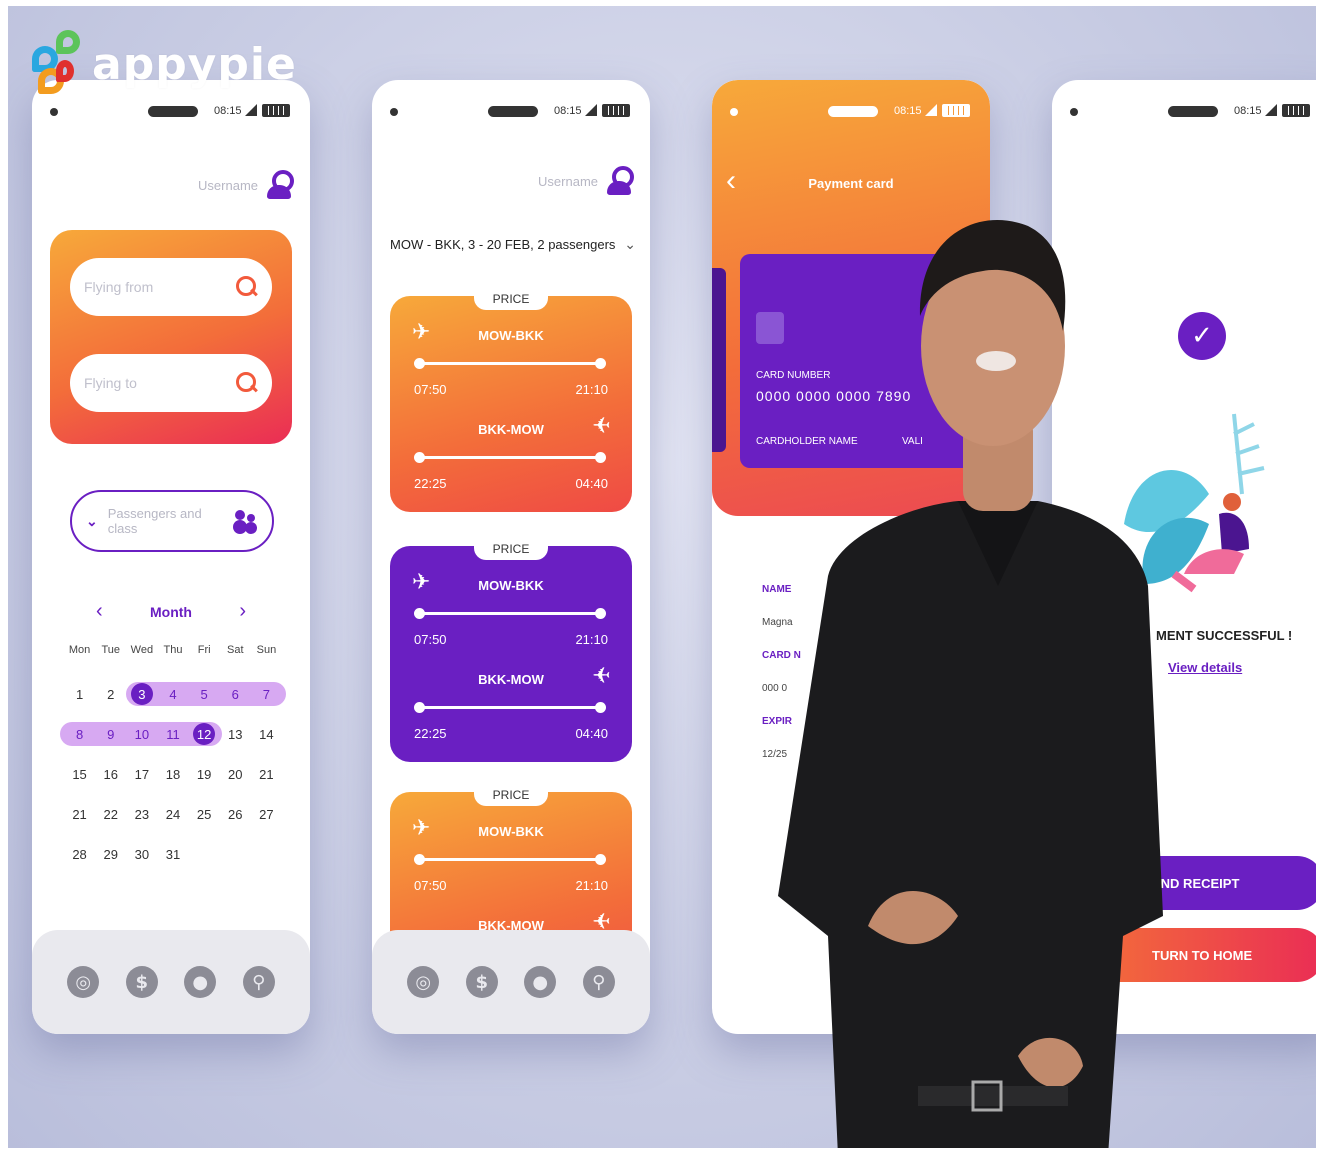 Image resolution: width=1322 pixels, height=1153 pixels. I want to click on calendar-day: 28, so click(79, 854).